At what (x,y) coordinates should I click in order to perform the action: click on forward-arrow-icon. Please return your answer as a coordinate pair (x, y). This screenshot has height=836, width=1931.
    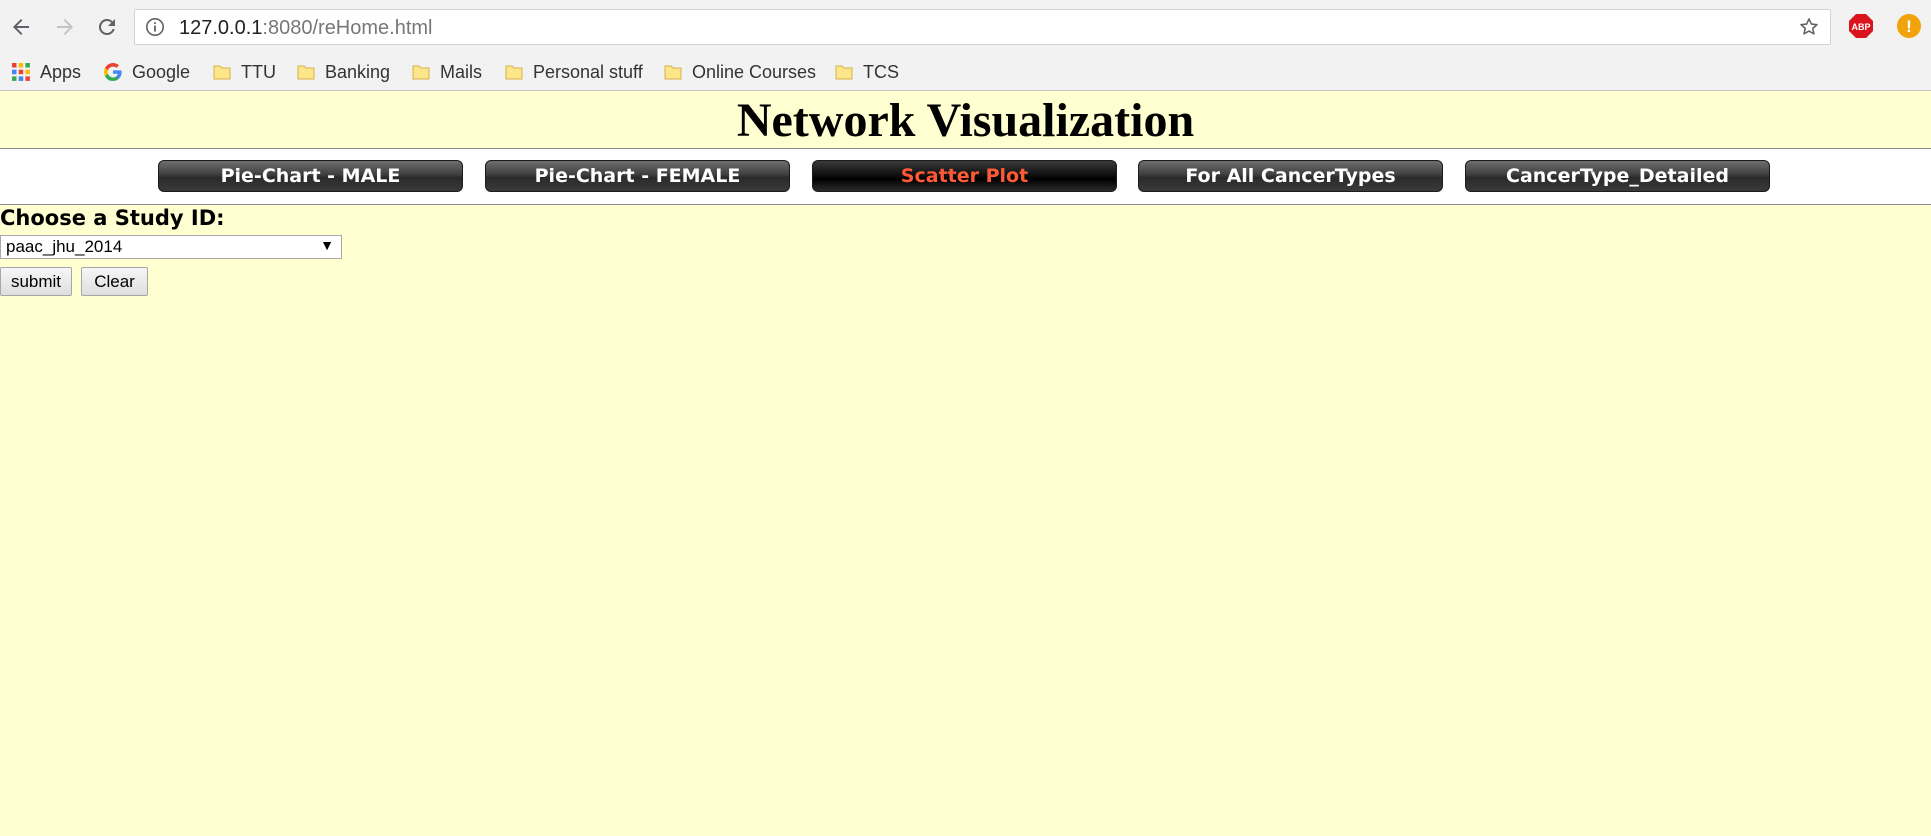
    Looking at the image, I should click on (65, 27).